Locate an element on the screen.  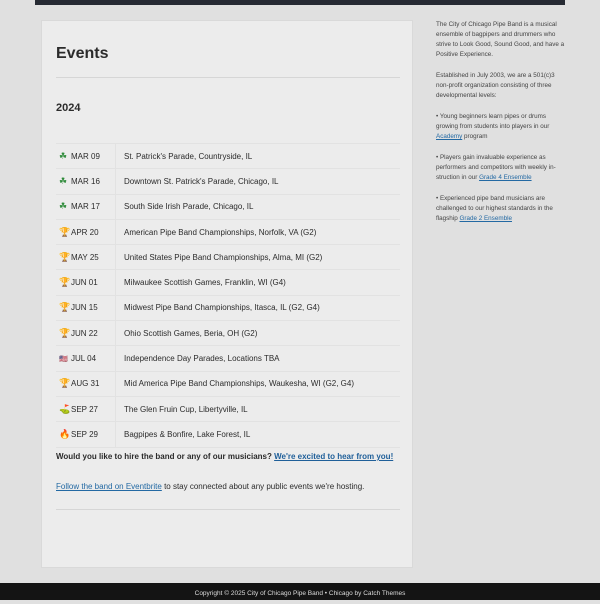
event-date-cell: 🔥SEP 29 is located at coordinates (86, 434).